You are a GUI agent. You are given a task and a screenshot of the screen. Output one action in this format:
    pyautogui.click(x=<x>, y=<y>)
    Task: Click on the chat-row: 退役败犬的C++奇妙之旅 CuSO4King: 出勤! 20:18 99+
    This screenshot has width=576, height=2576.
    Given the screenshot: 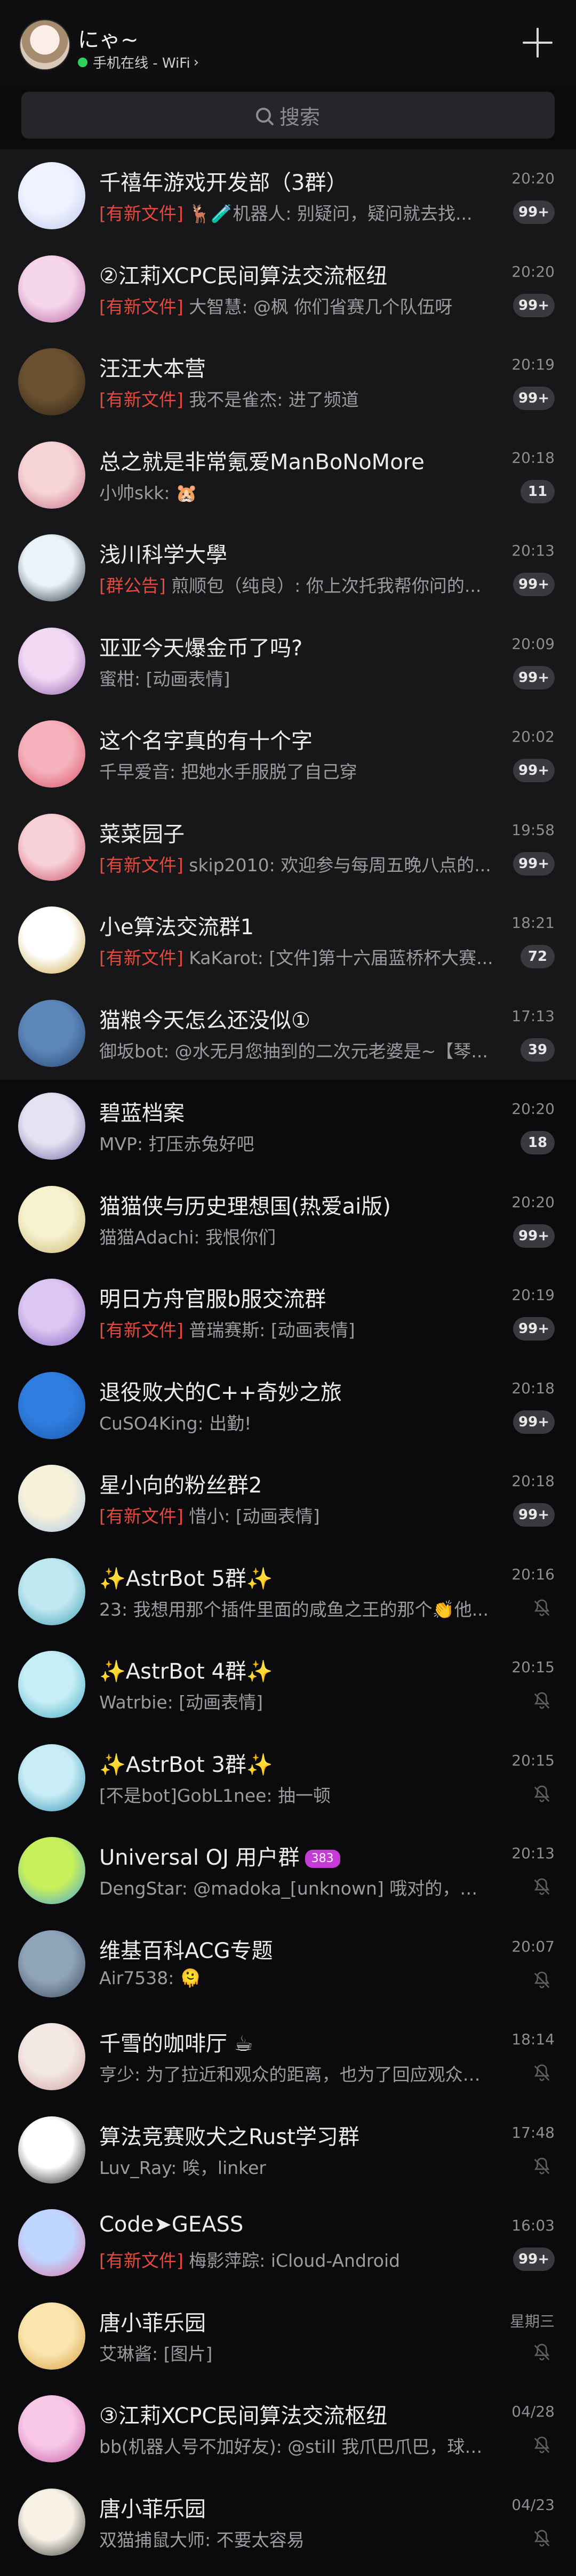 What is the action you would take?
    pyautogui.click(x=288, y=1406)
    